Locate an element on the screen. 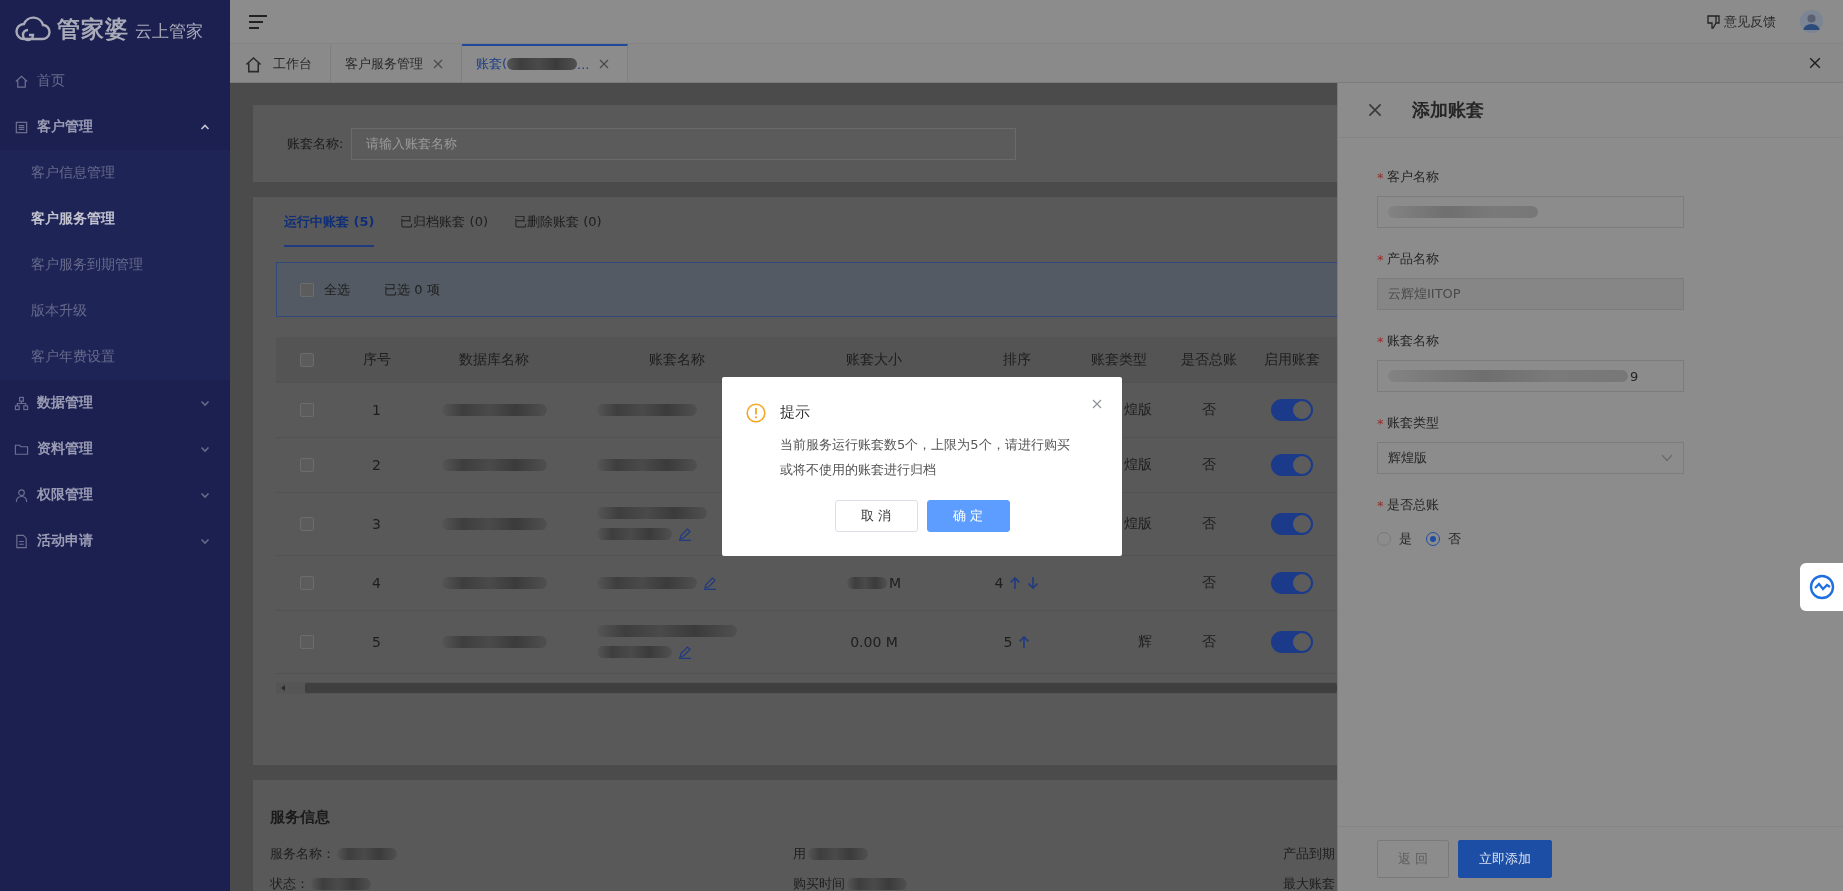  brand-name: 管家婆 is located at coordinates (93, 29).